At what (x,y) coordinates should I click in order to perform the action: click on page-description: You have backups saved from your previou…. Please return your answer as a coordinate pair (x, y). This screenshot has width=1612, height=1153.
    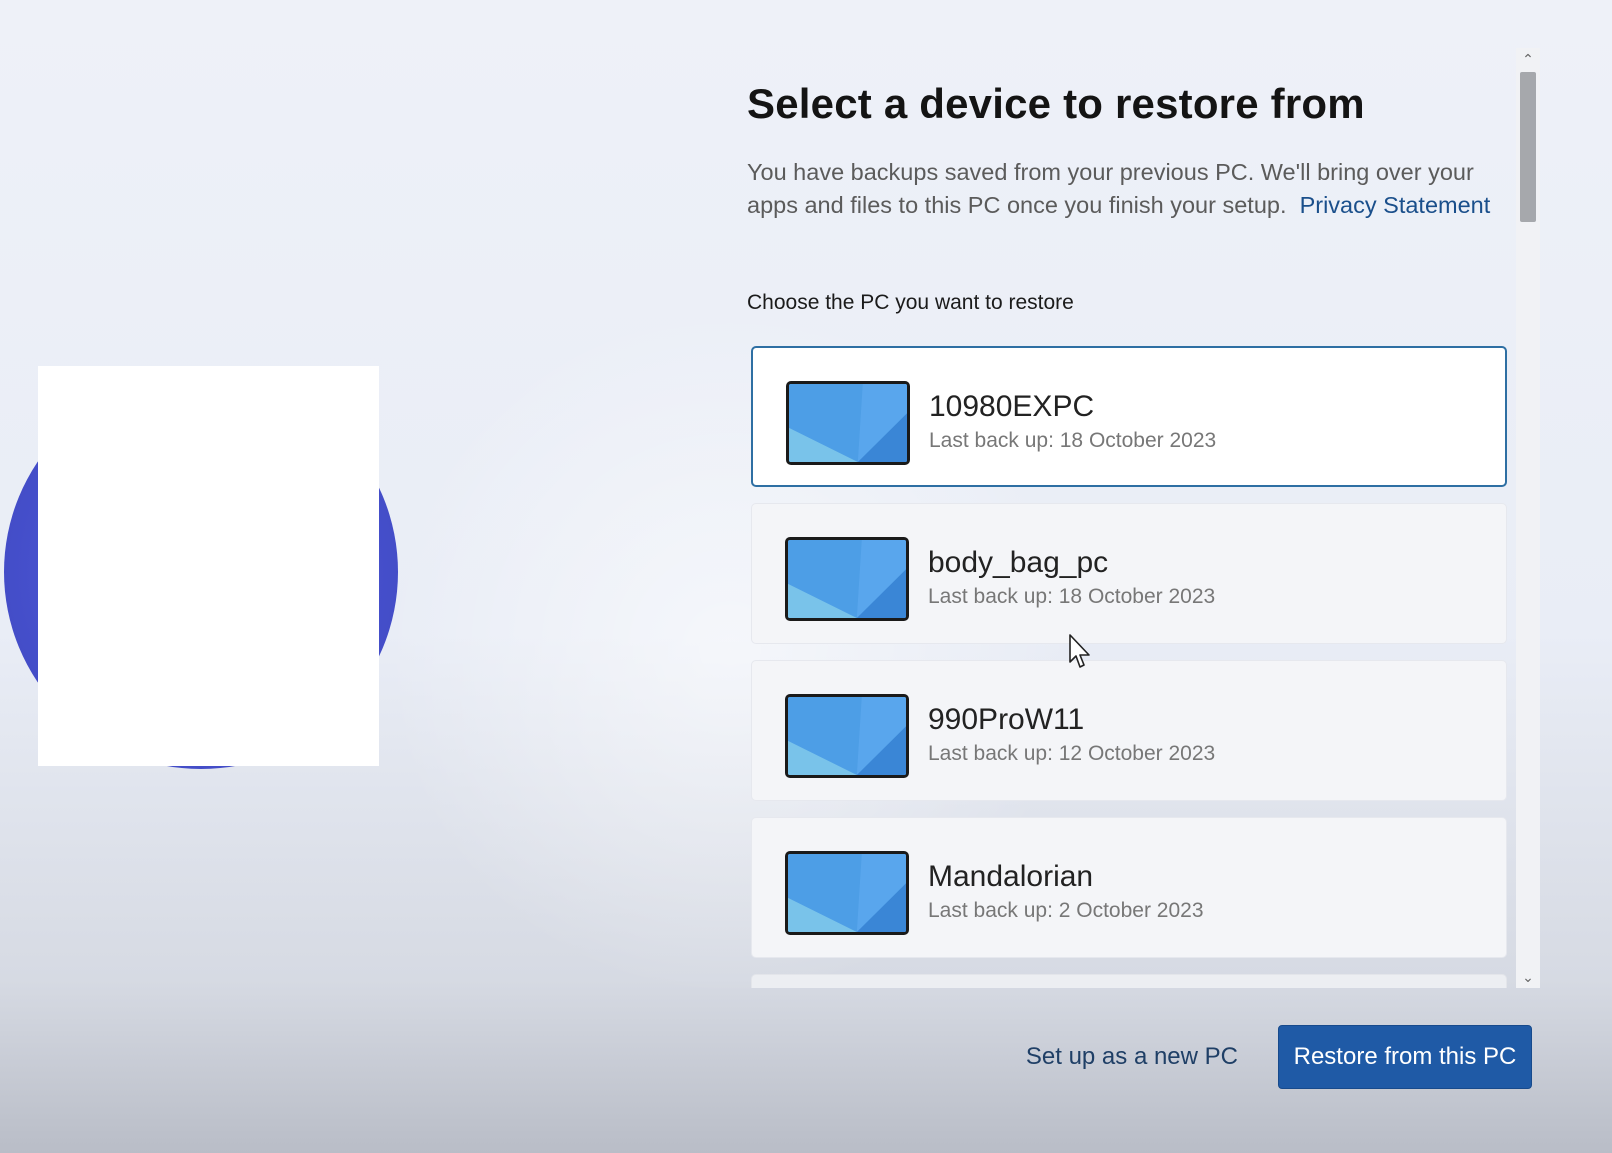
    Looking at the image, I should click on (1130, 189).